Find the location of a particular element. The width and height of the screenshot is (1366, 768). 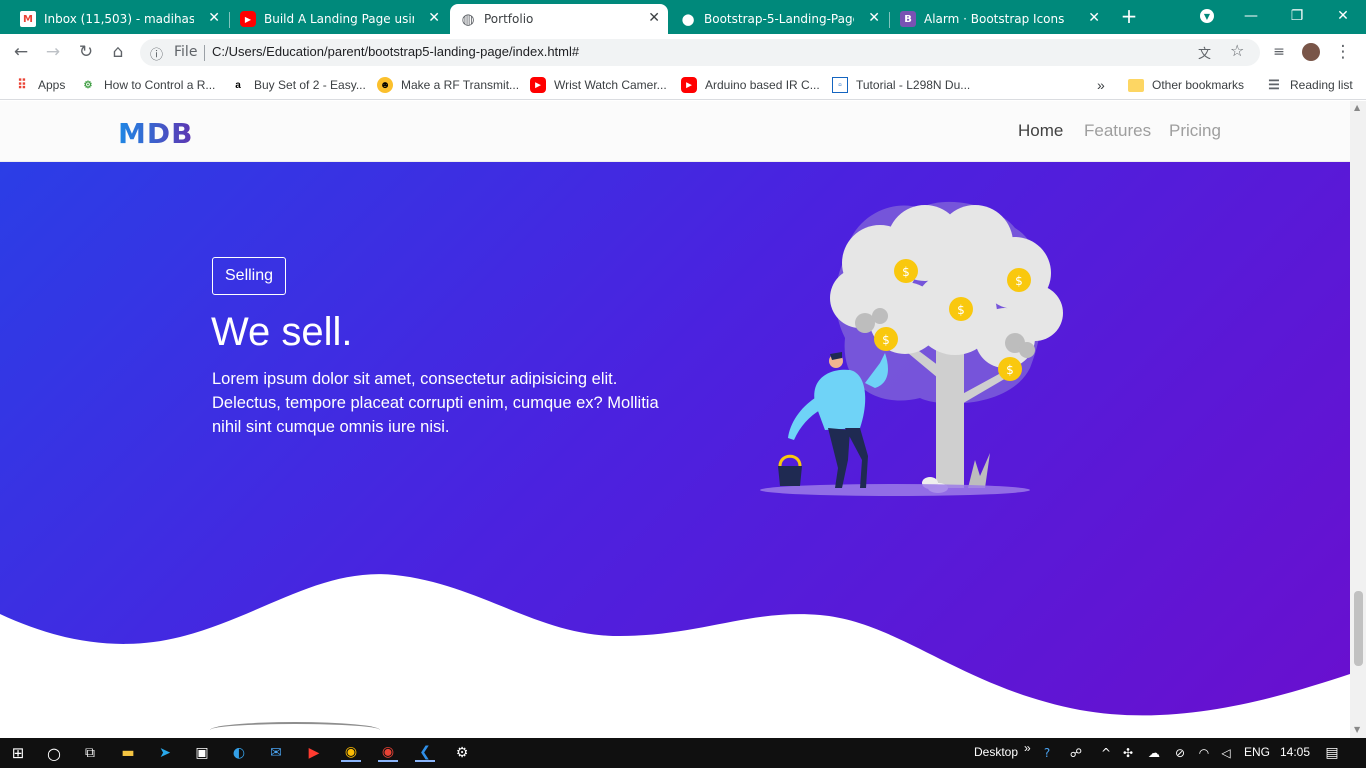

chevron-down-icon: ▼ is located at coordinates (1207, 16).